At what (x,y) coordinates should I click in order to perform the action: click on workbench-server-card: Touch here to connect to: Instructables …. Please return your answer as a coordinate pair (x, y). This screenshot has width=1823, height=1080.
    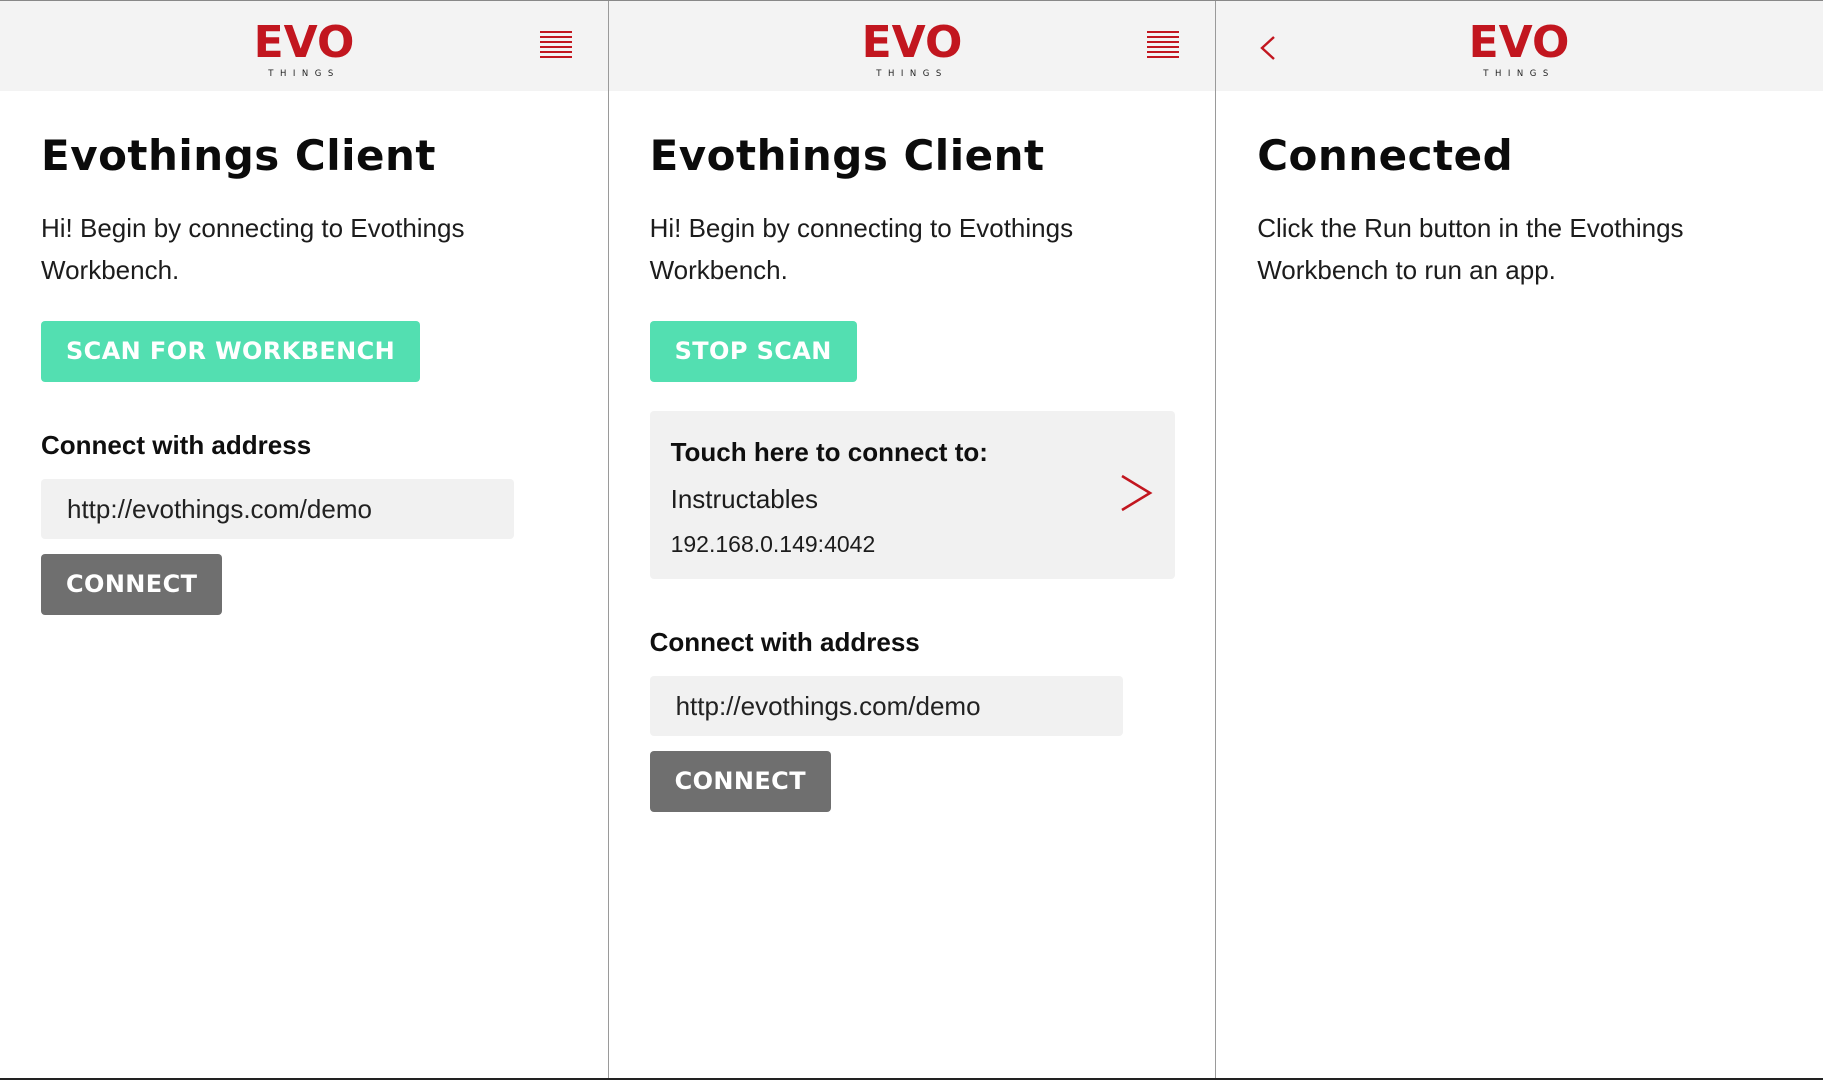
    Looking at the image, I should click on (912, 495).